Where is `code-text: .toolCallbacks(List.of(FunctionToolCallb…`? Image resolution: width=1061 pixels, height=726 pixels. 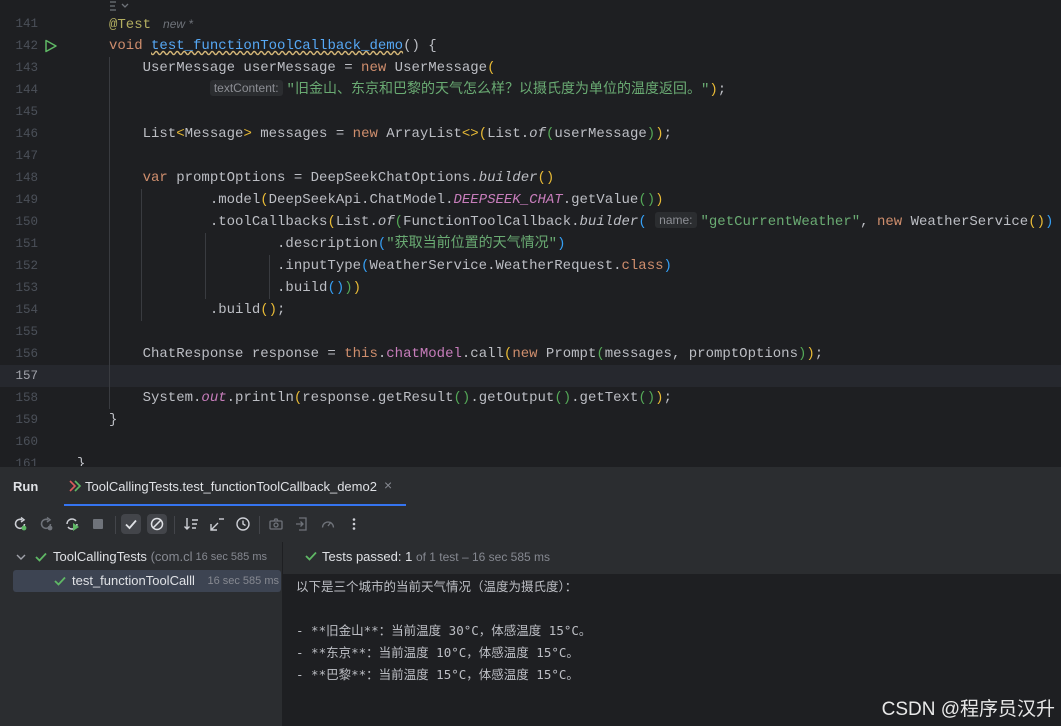 code-text: .toolCallbacks(List.of(FunctionToolCallb… is located at coordinates (581, 221).